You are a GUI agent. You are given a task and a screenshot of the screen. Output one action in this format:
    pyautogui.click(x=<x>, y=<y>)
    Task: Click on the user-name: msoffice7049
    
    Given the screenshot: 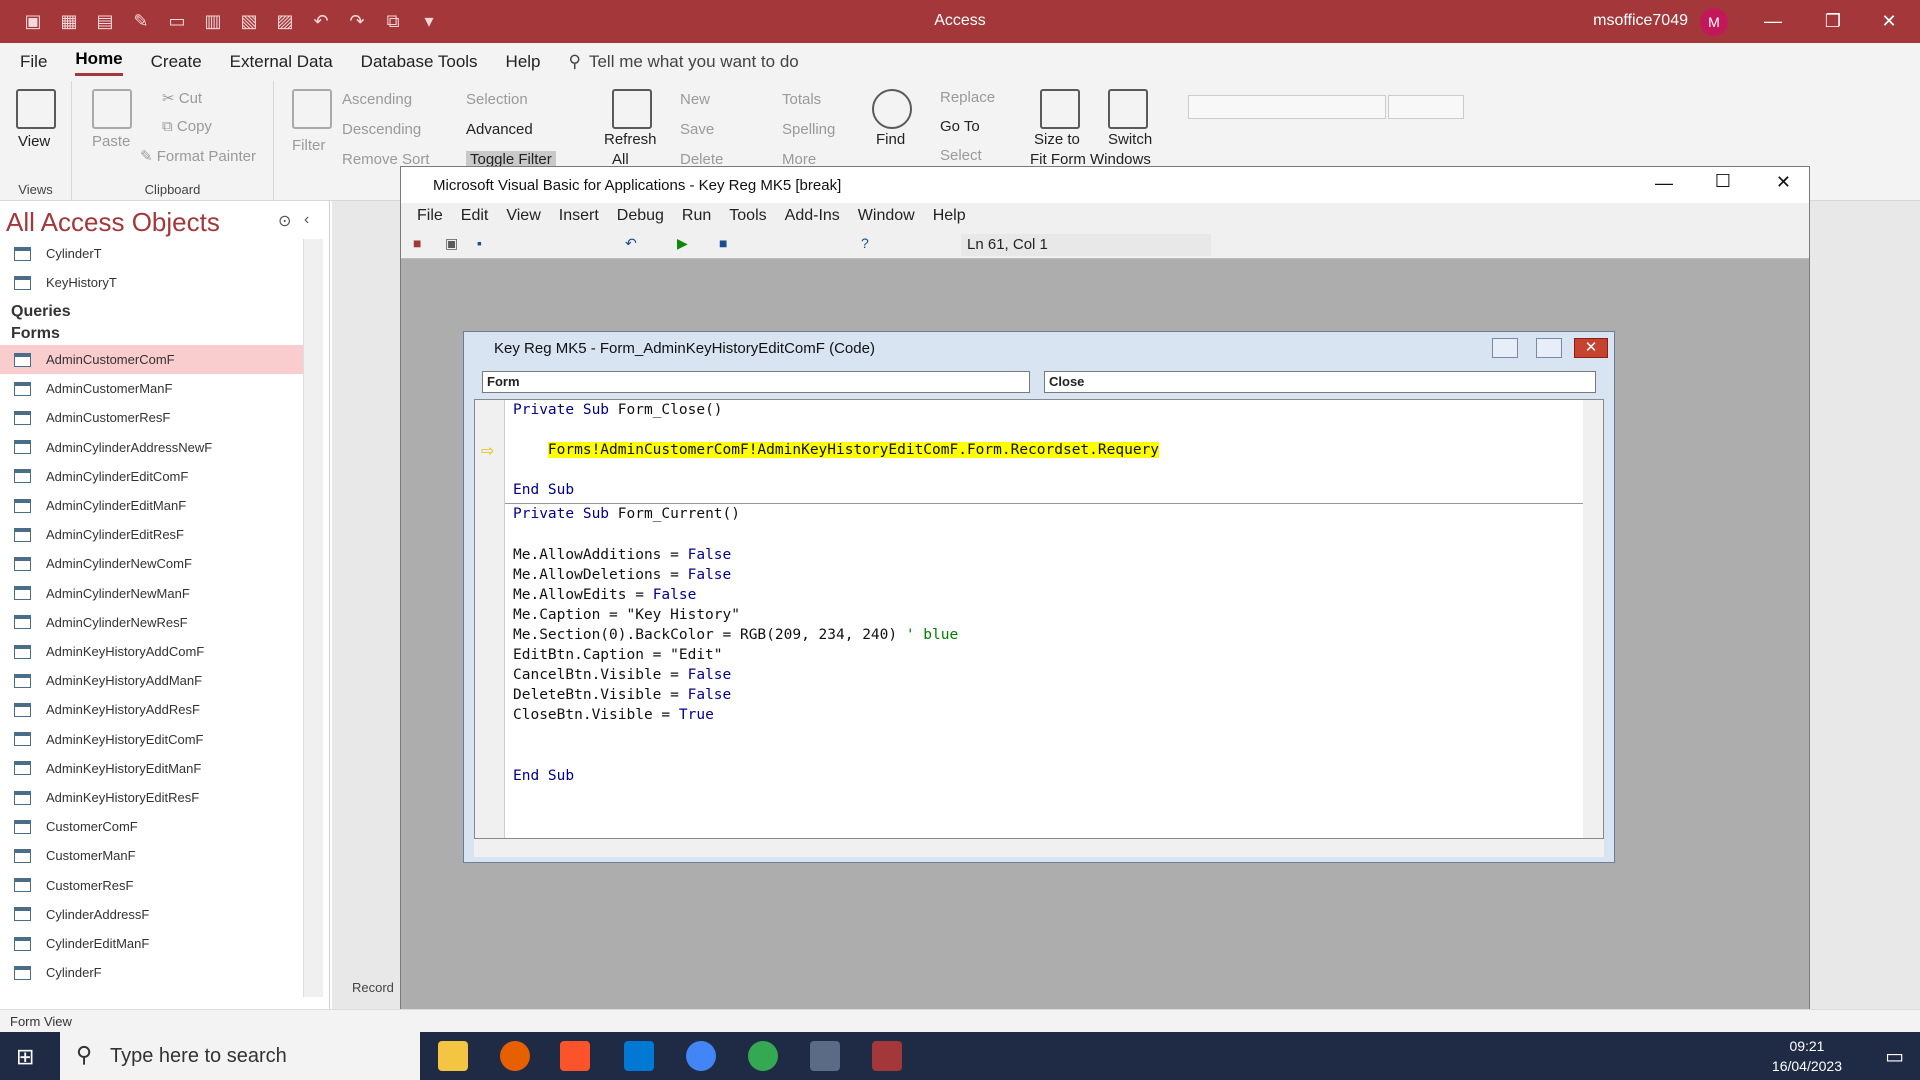 What is the action you would take?
    pyautogui.click(x=1640, y=21)
    